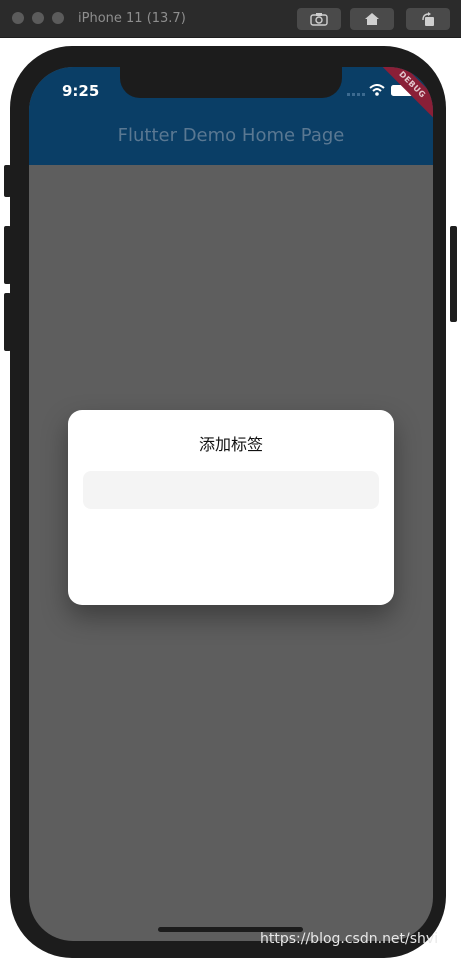  Describe the element at coordinates (377, 90) in the screenshot. I see `wifi-icon` at that location.